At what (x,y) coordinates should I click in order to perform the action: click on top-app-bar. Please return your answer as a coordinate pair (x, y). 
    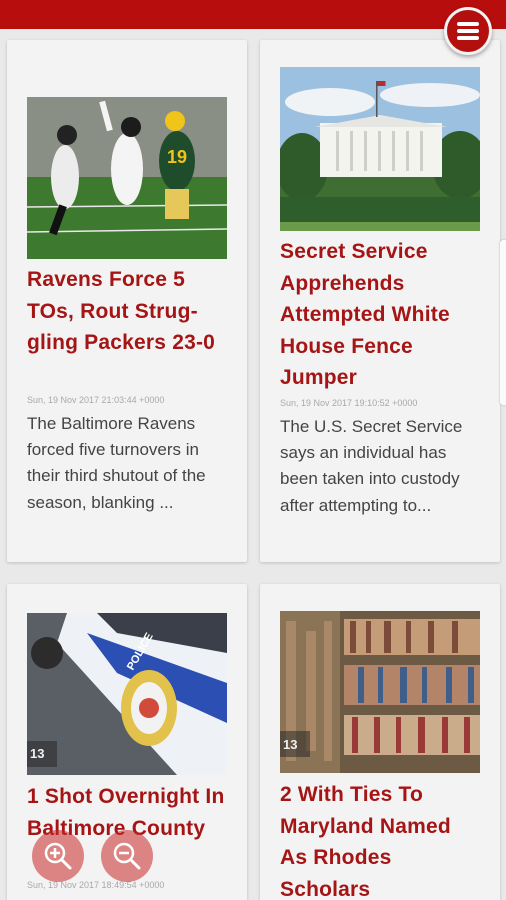
    Looking at the image, I should click on (253, 14).